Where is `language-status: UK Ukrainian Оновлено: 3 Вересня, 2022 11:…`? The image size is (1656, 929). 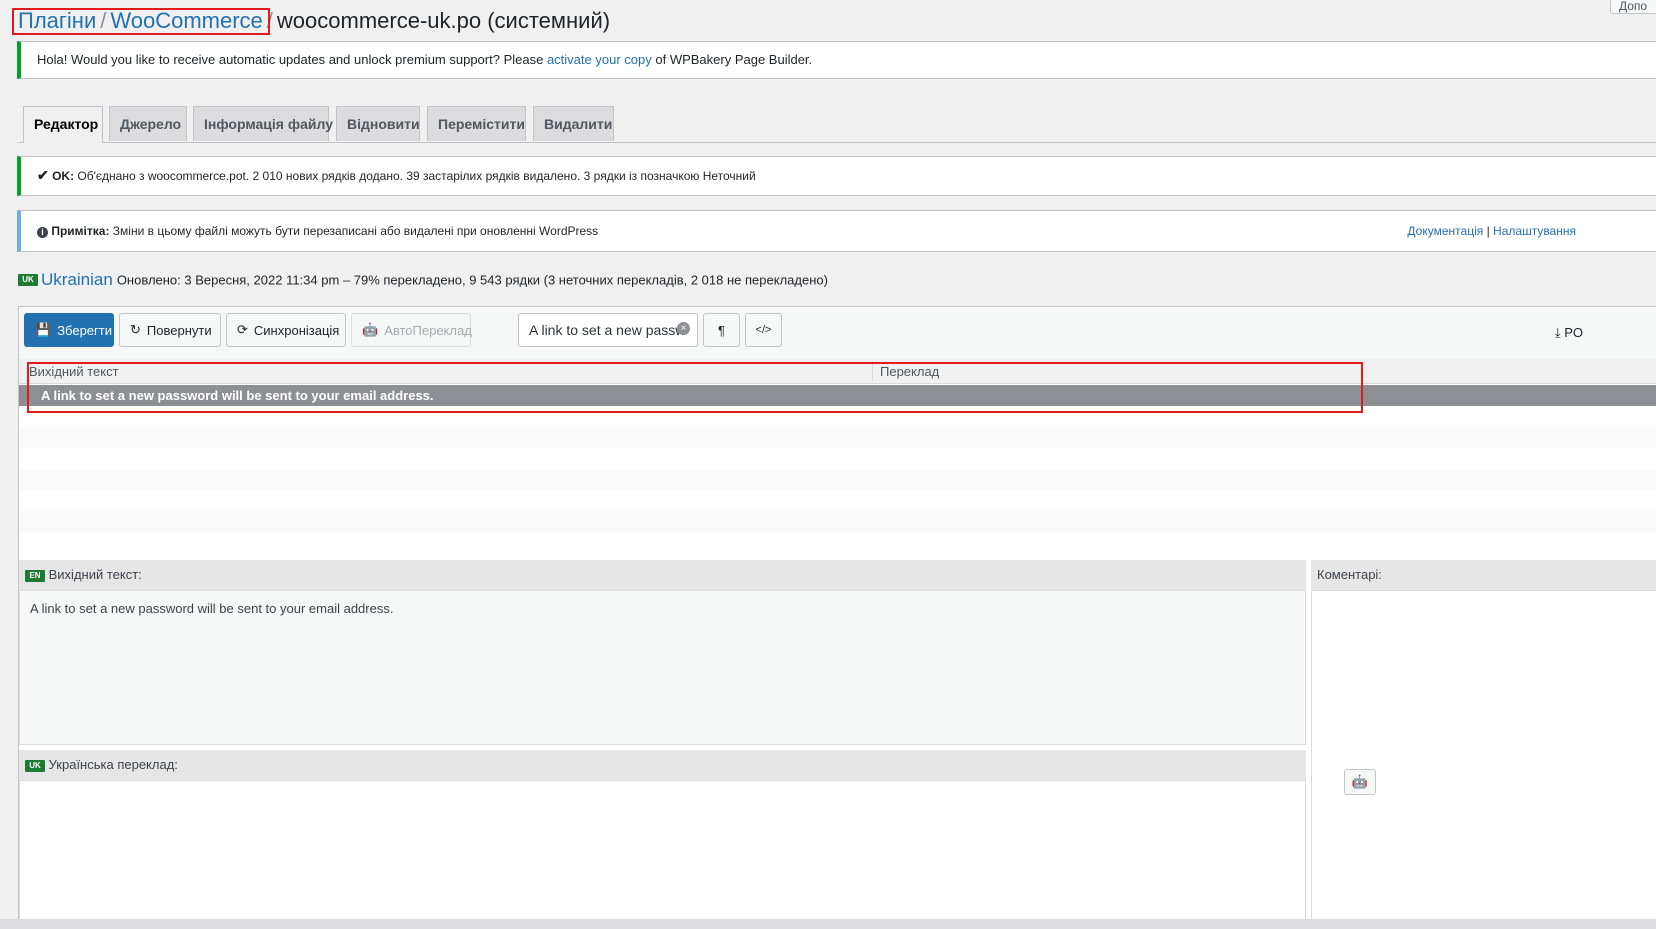
language-status: UK Ukrainian Оновлено: 3 Вересня, 2022 11:… is located at coordinates (423, 280).